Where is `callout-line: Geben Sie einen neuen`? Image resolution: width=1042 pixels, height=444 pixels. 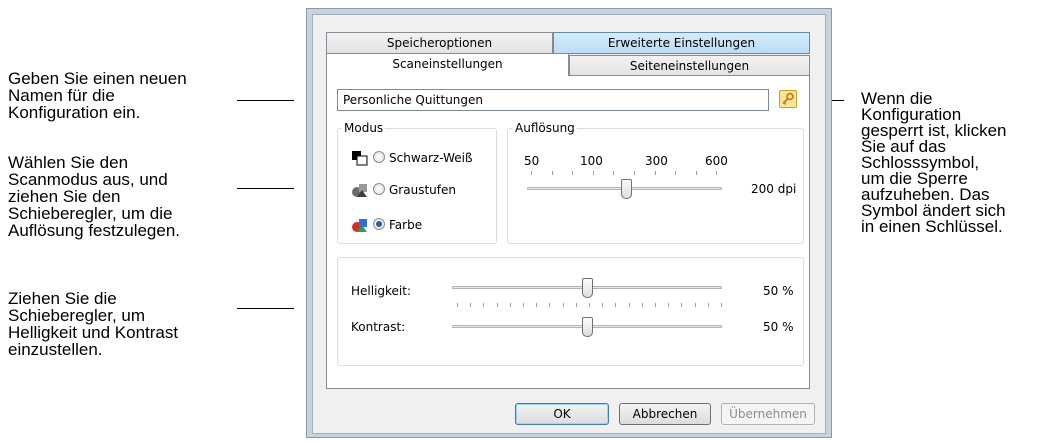 callout-line: Geben Sie einen neuen is located at coordinates (97, 78).